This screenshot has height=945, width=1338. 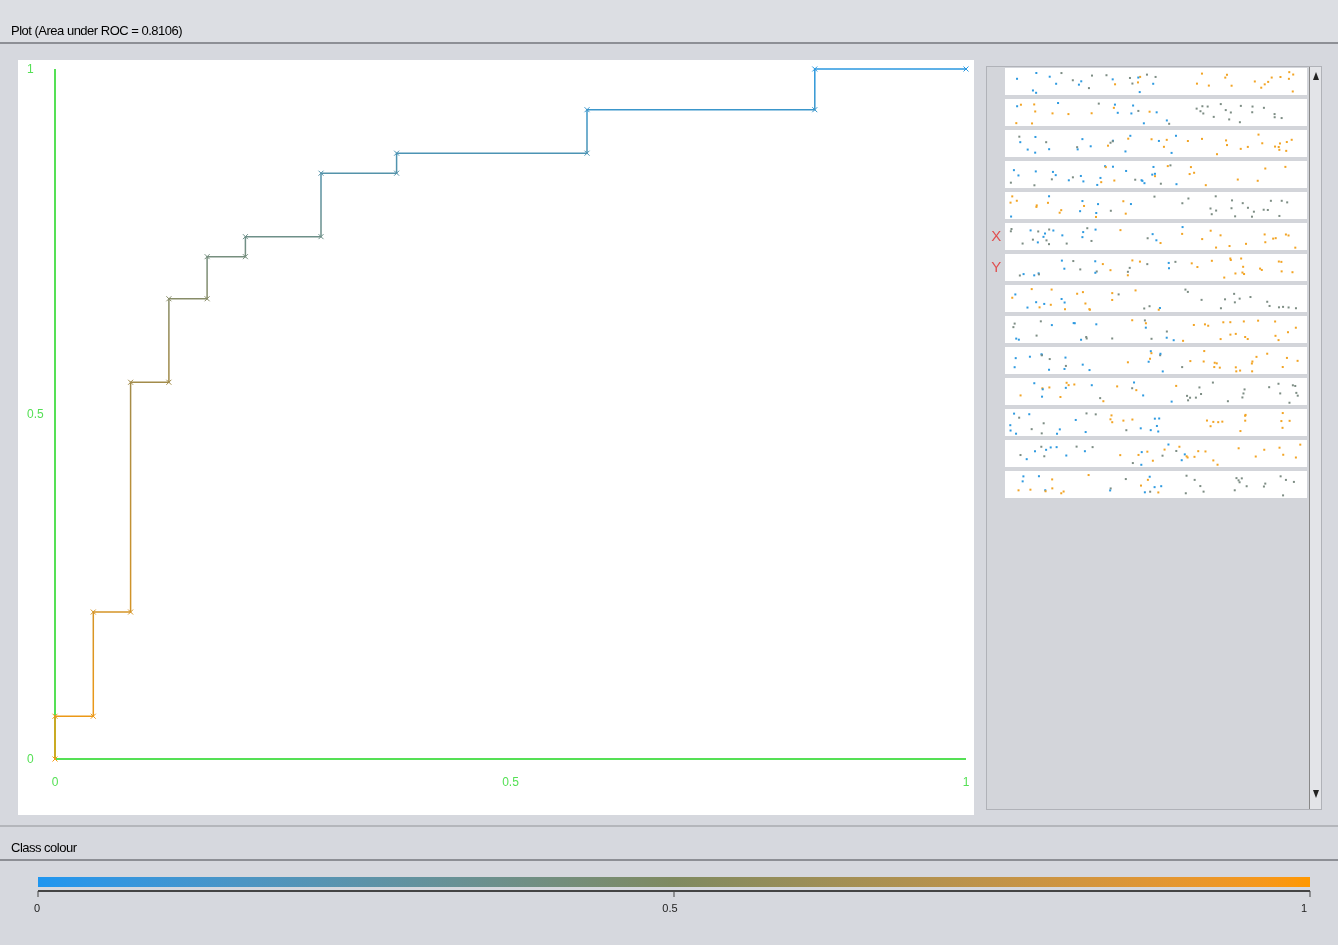 What do you see at coordinates (1315, 76) in the screenshot?
I see `scroll-up-icon` at bounding box center [1315, 76].